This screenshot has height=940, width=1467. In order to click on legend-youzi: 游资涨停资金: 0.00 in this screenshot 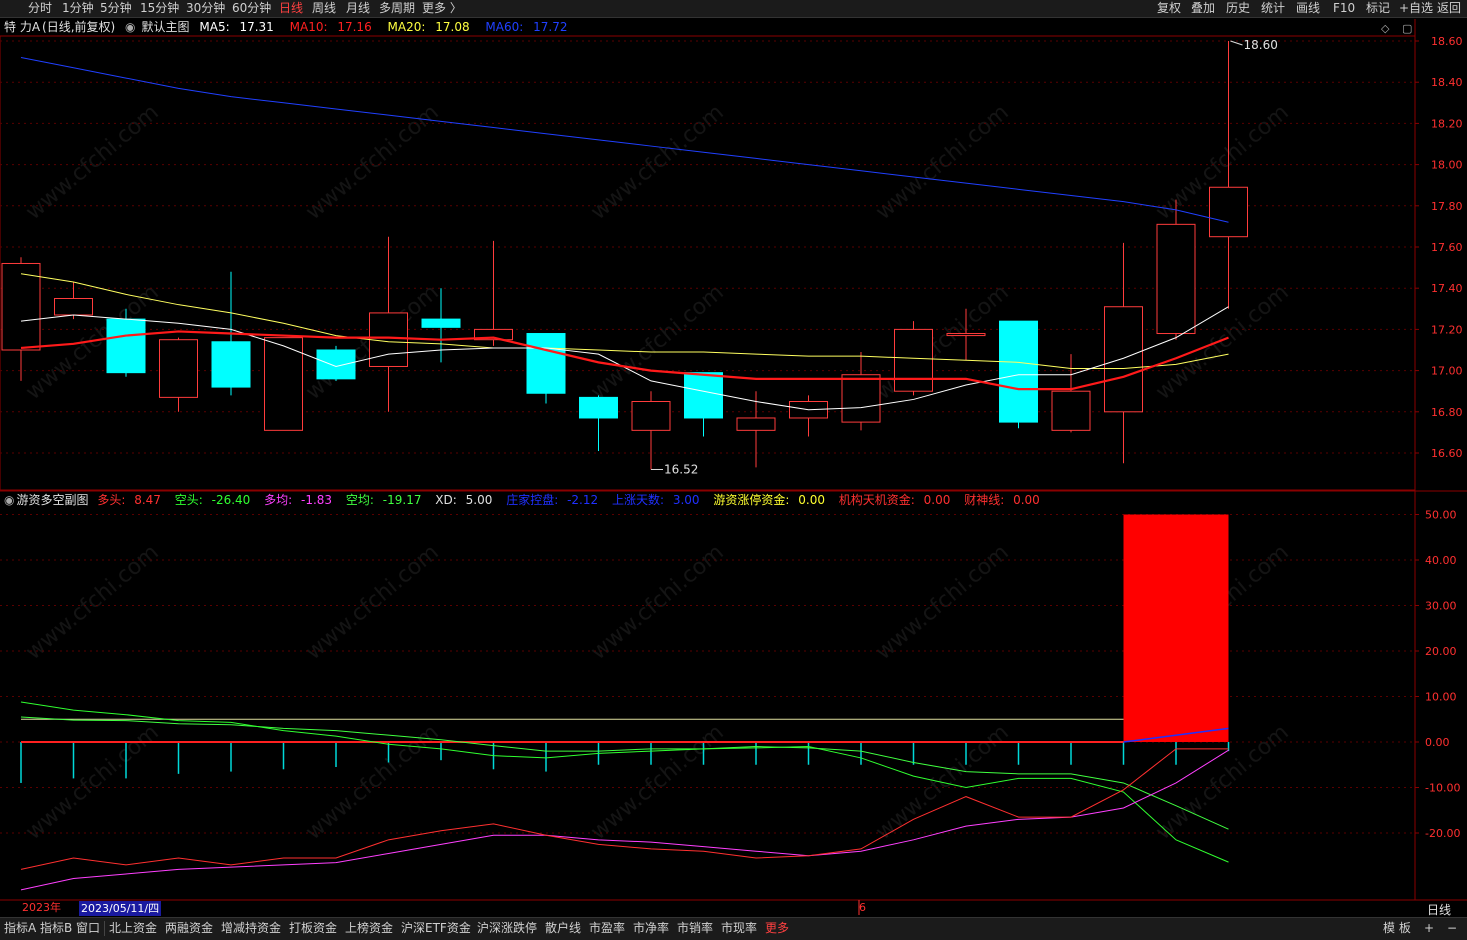, I will do `click(769, 500)`.